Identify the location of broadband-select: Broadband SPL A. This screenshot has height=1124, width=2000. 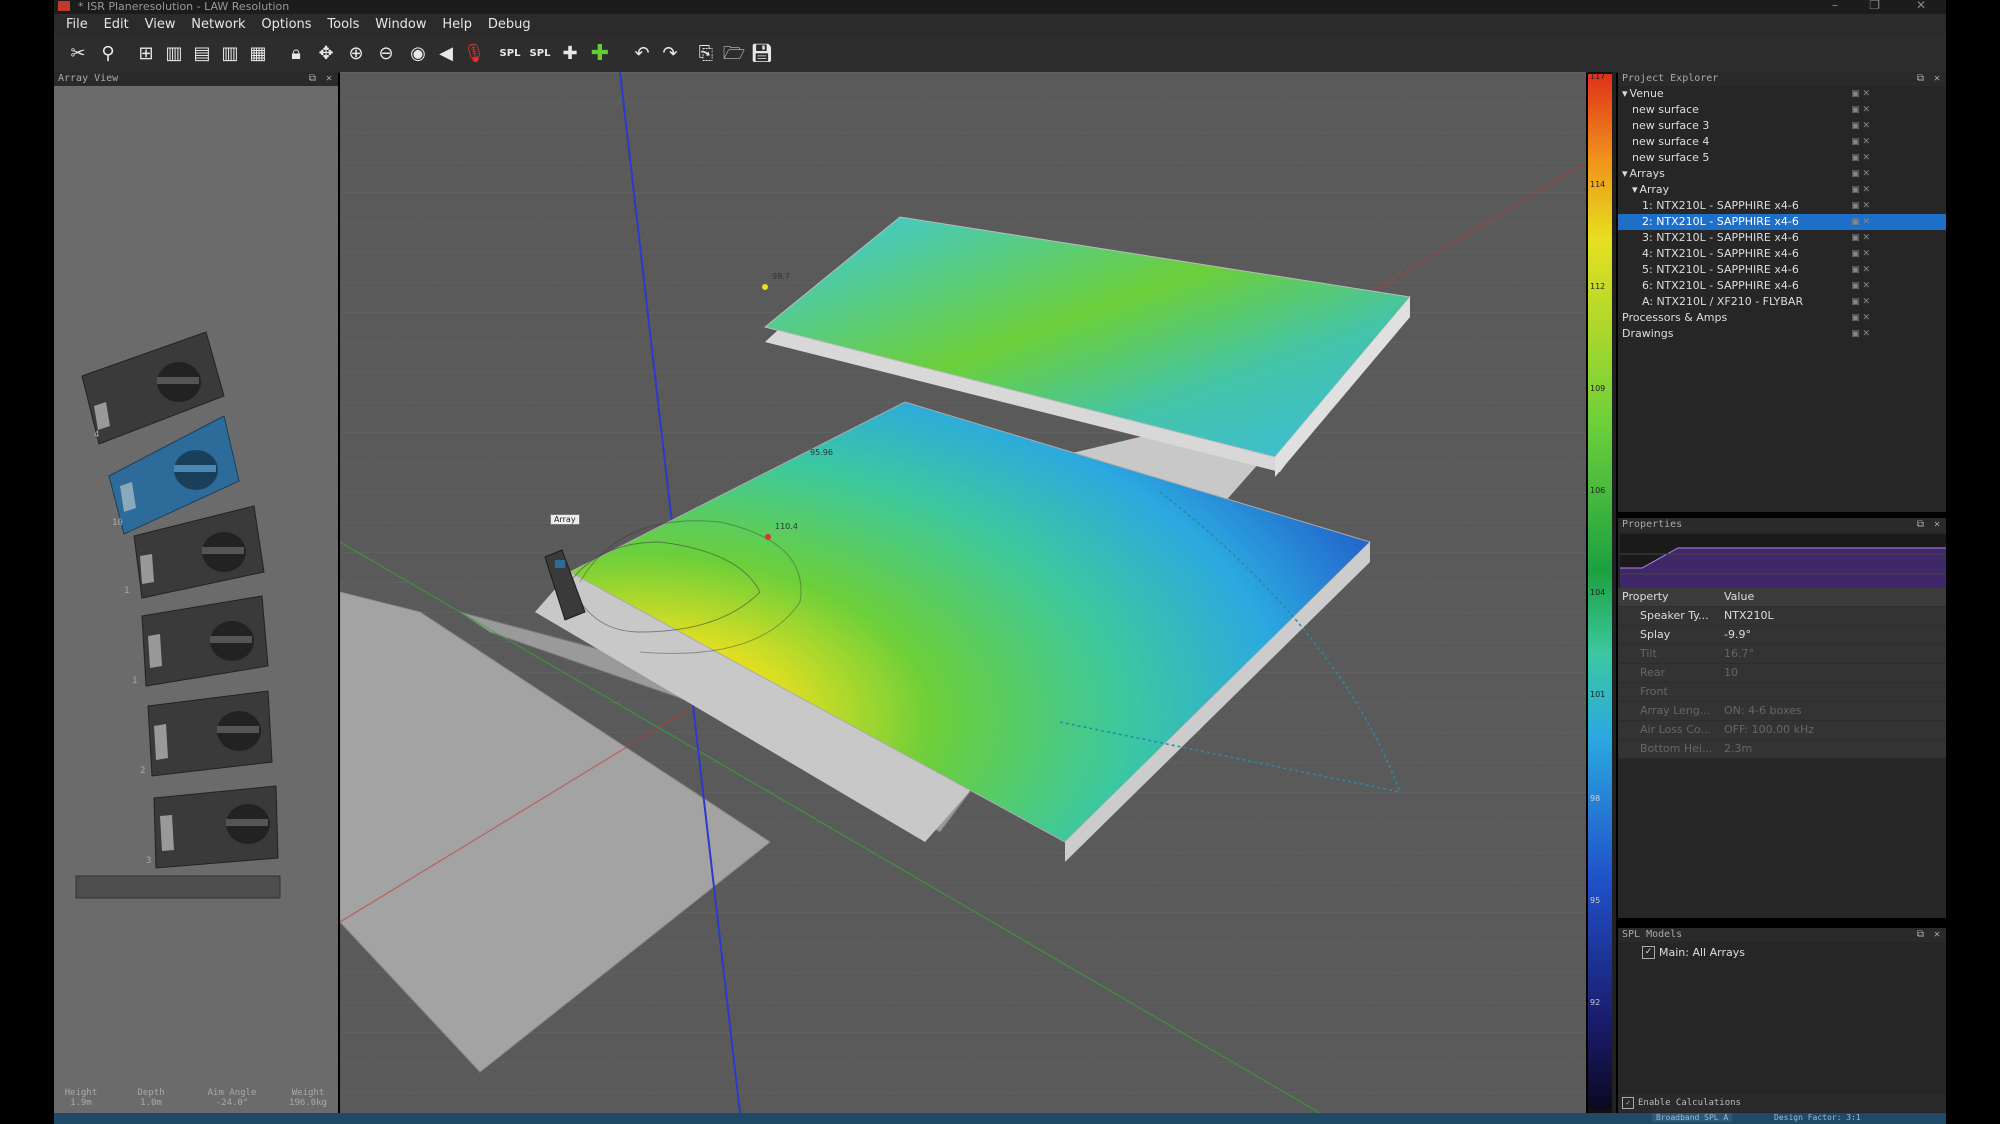
(1692, 1117).